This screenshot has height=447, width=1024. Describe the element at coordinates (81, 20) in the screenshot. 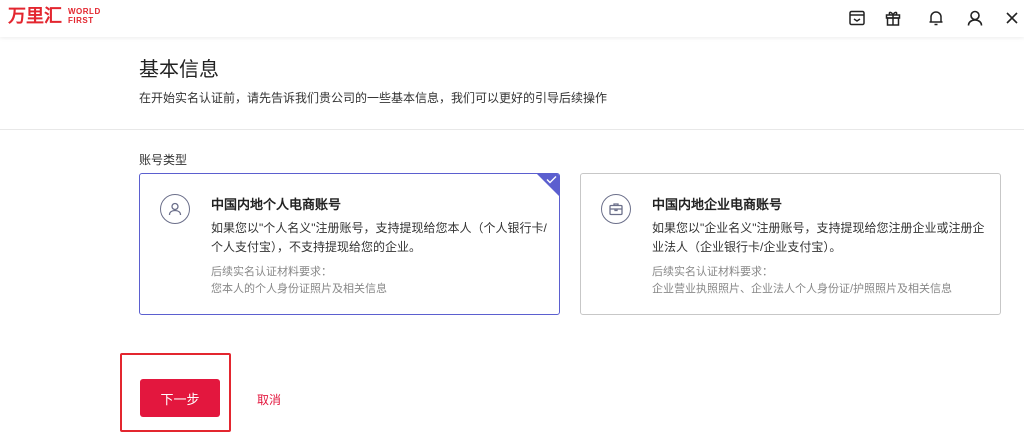

I see `brand-name-en-line2: FIRST` at that location.